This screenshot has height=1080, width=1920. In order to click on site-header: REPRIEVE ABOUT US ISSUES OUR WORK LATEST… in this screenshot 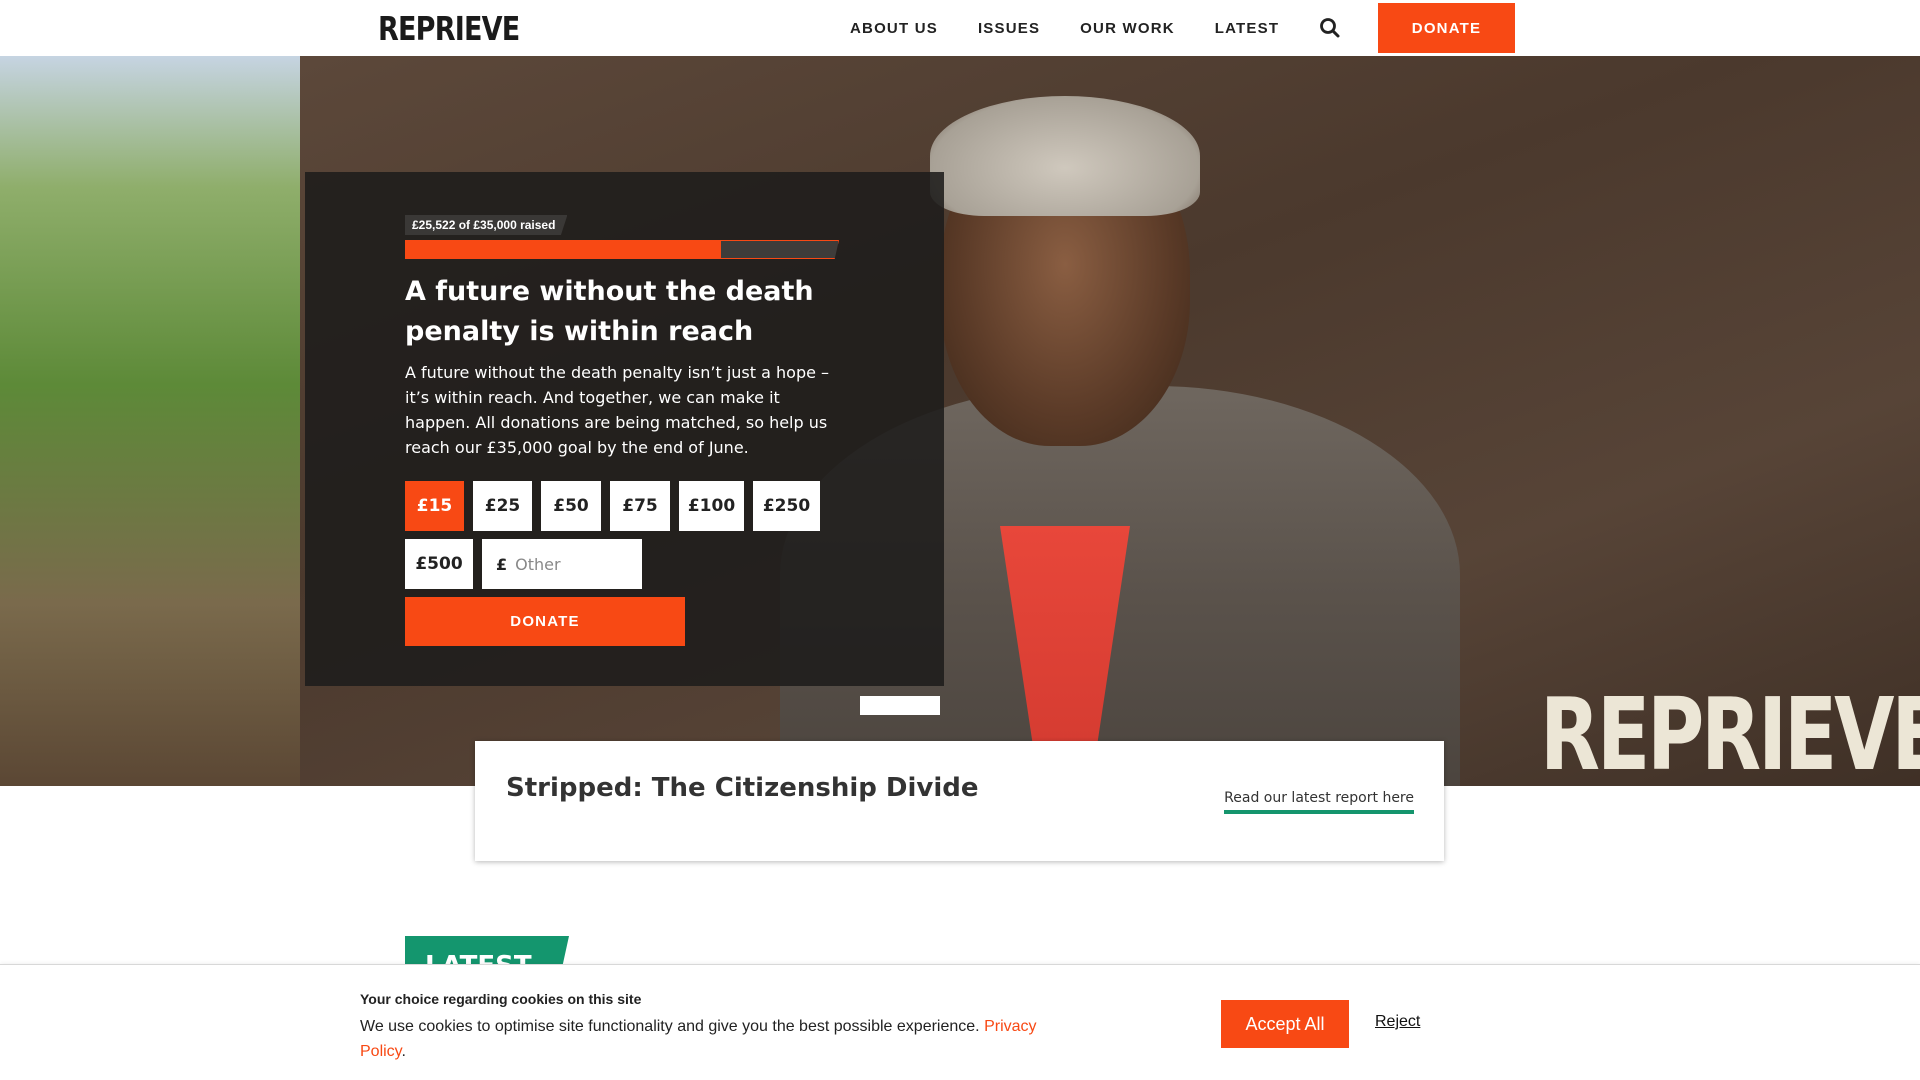, I will do `click(960, 28)`.